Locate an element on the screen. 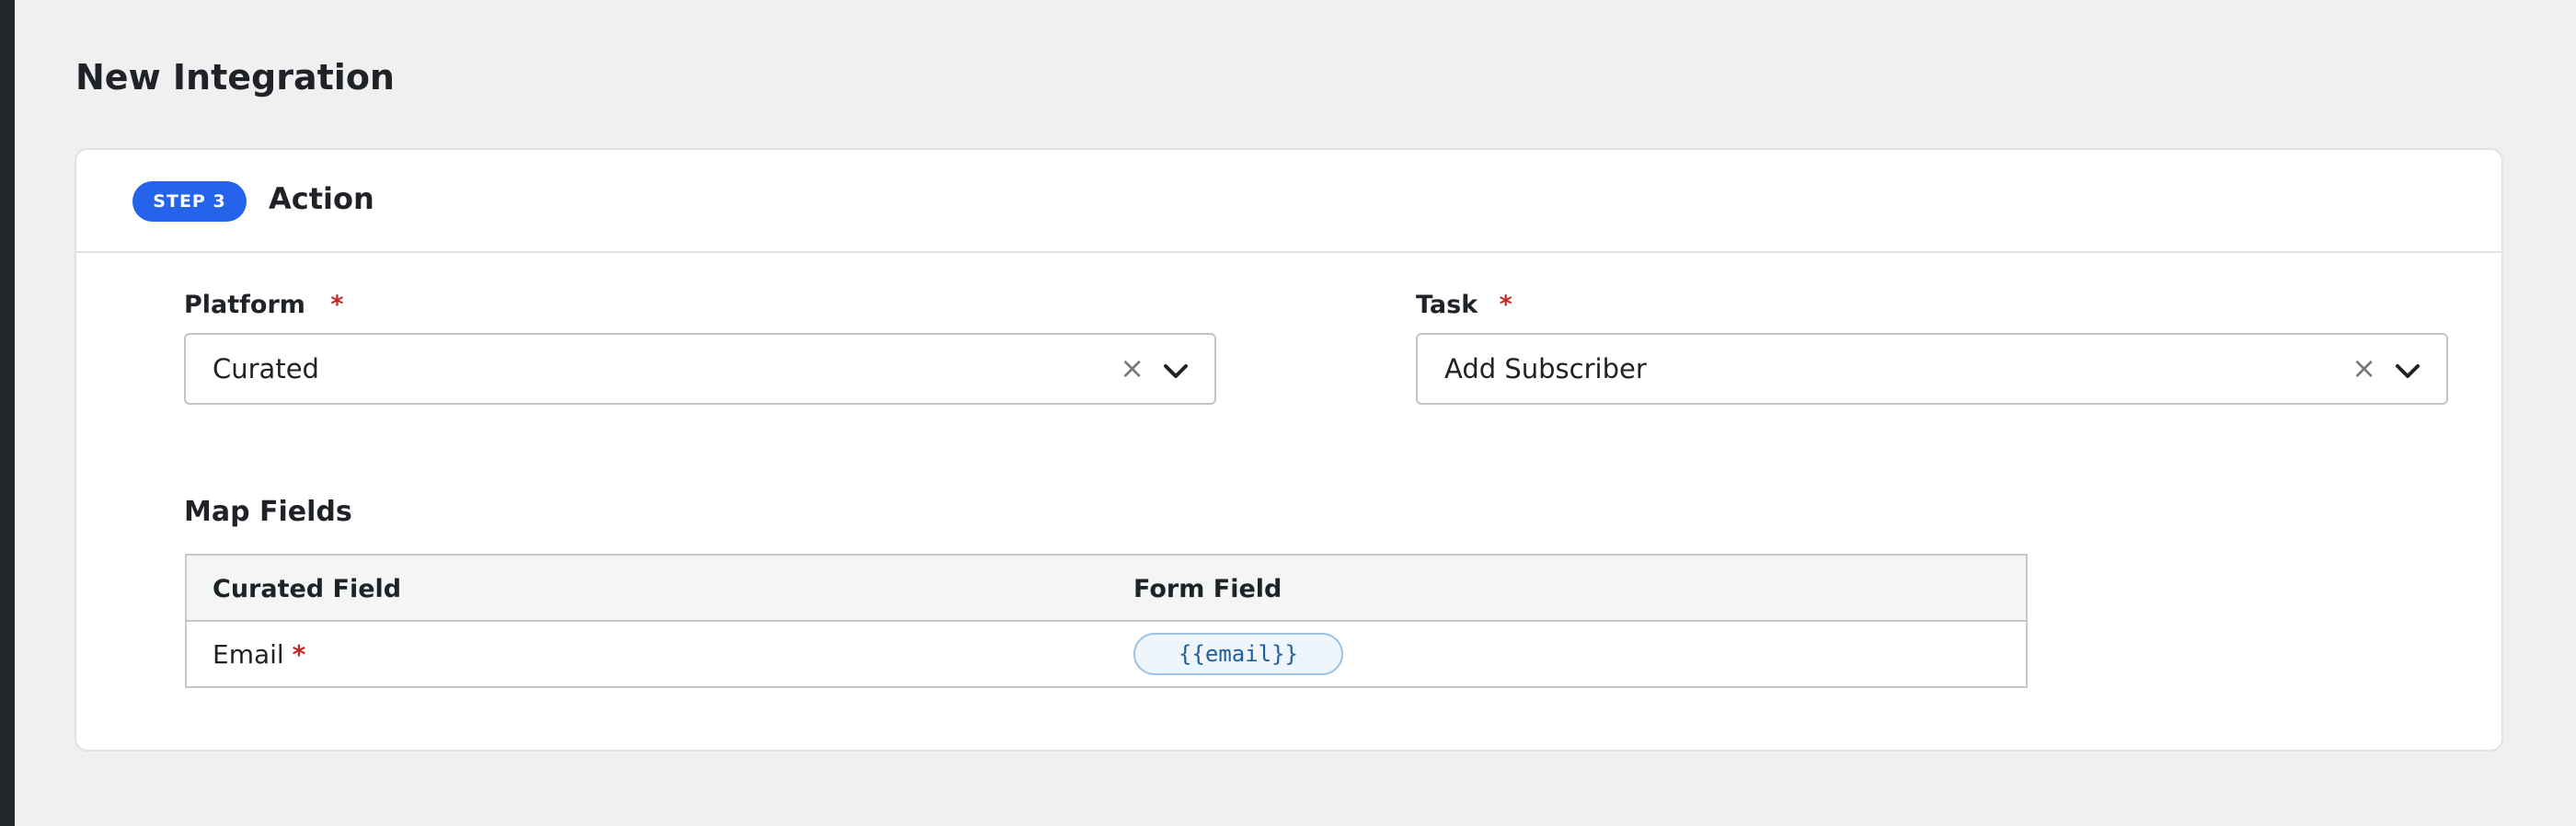  curated-field-cell: Email * is located at coordinates (259, 654).